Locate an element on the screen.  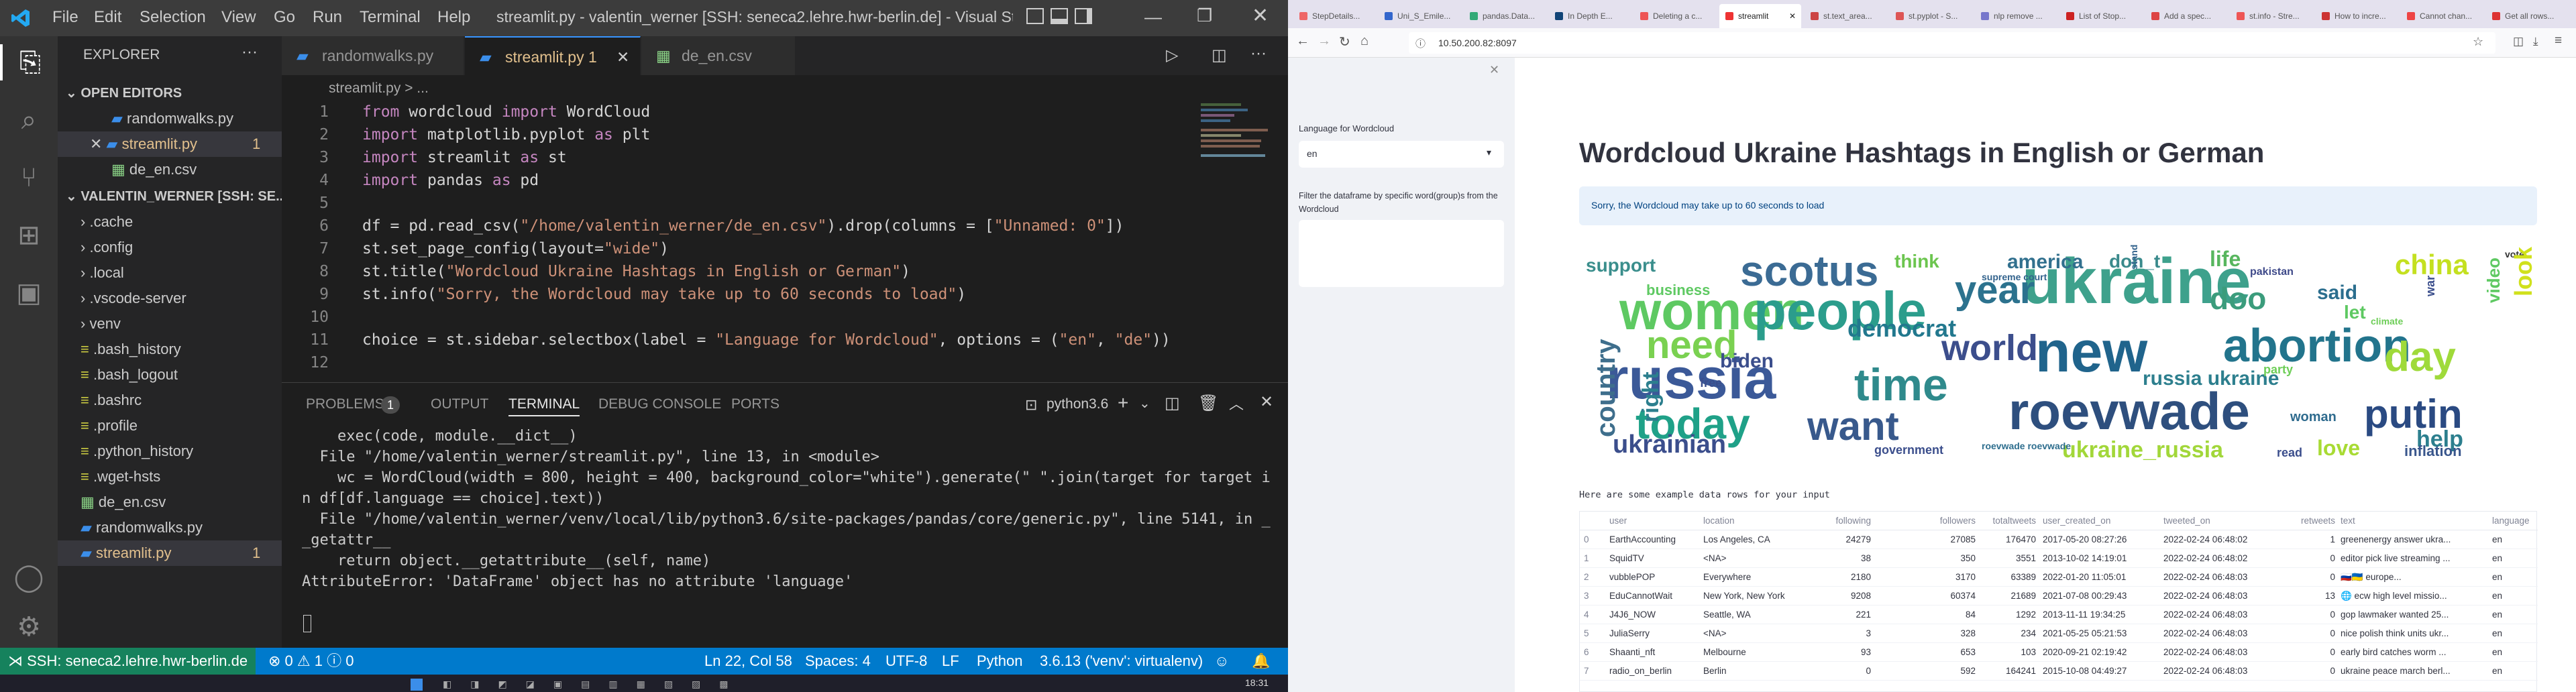
layout-toggle-icons is located at coordinates (1076, 18).